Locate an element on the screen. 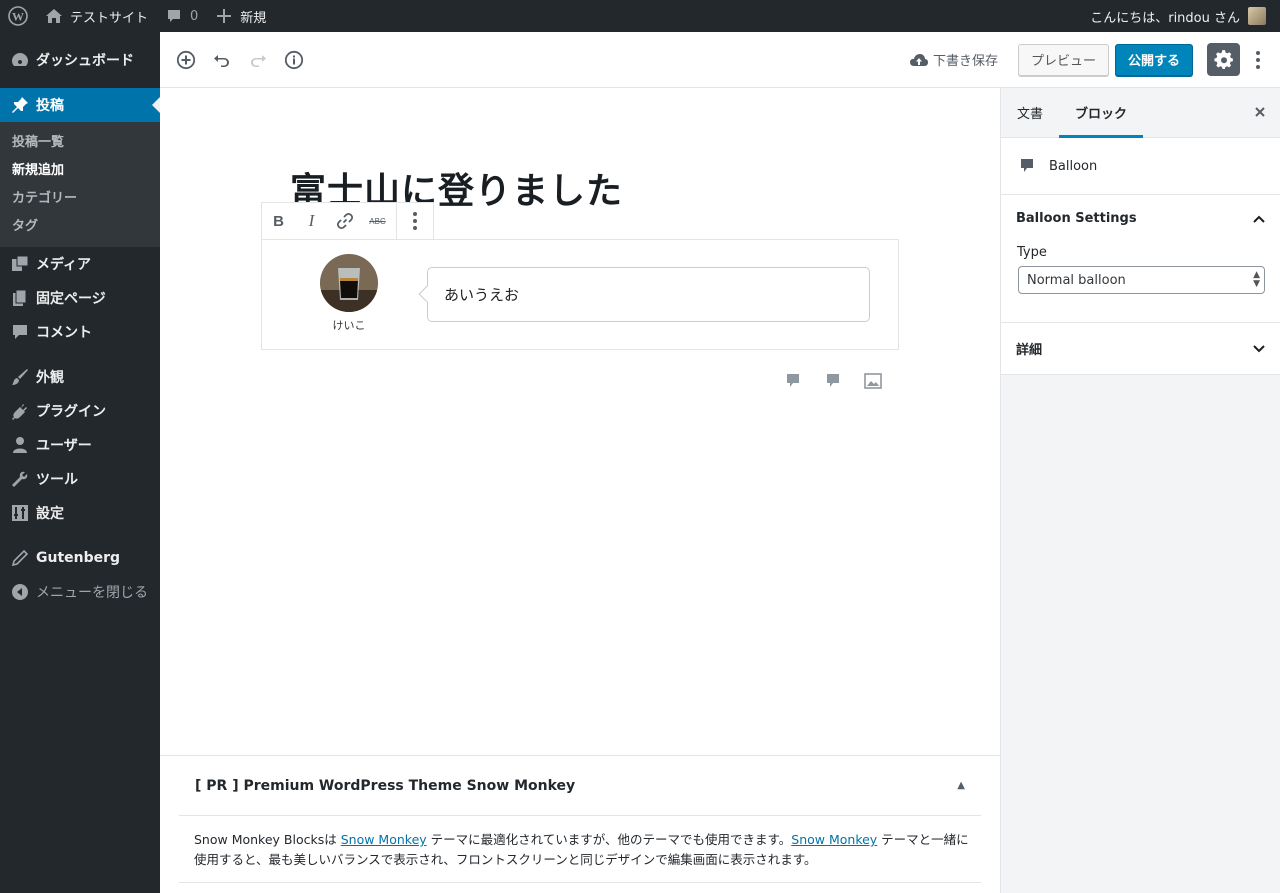 This screenshot has height=893, width=1280. site-name-link: テストサイト is located at coordinates (96, 16).